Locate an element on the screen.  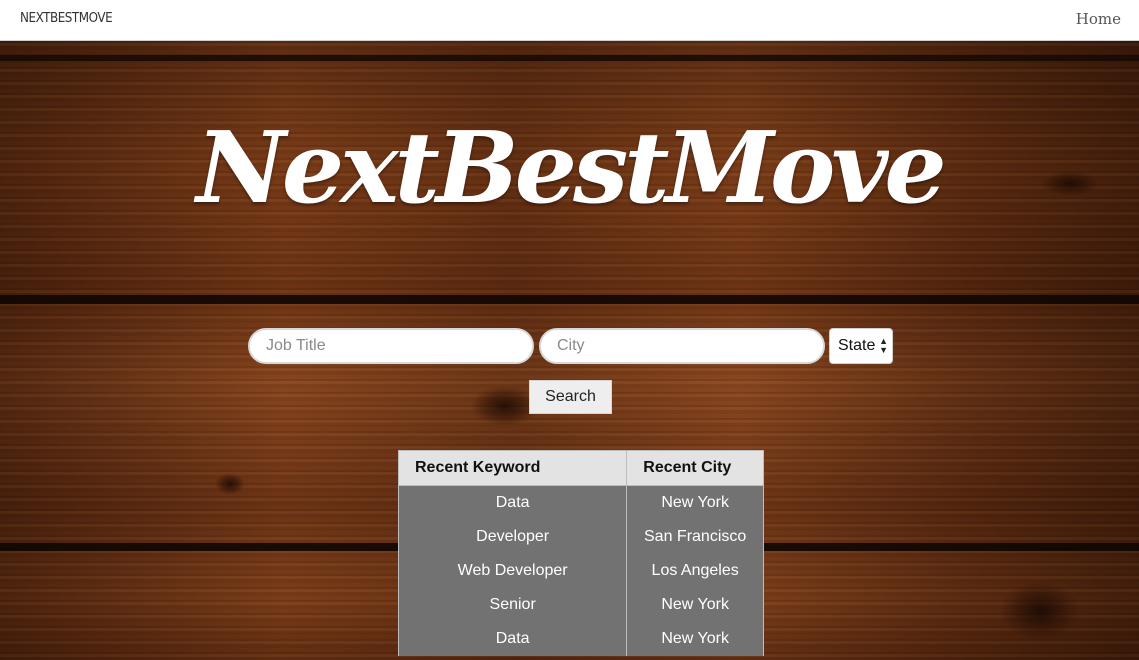
table-header-row: Recent Keyword Recent City is located at coordinates (580, 468).